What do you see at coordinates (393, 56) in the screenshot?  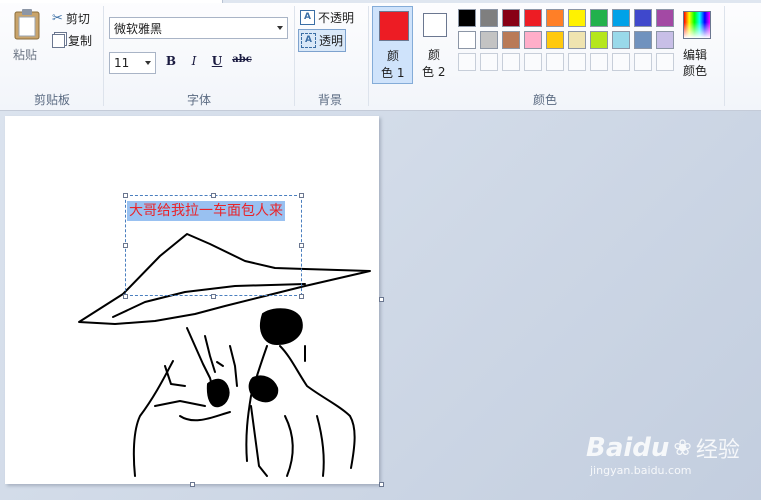 I see `color1-label-top: 颜` at bounding box center [393, 56].